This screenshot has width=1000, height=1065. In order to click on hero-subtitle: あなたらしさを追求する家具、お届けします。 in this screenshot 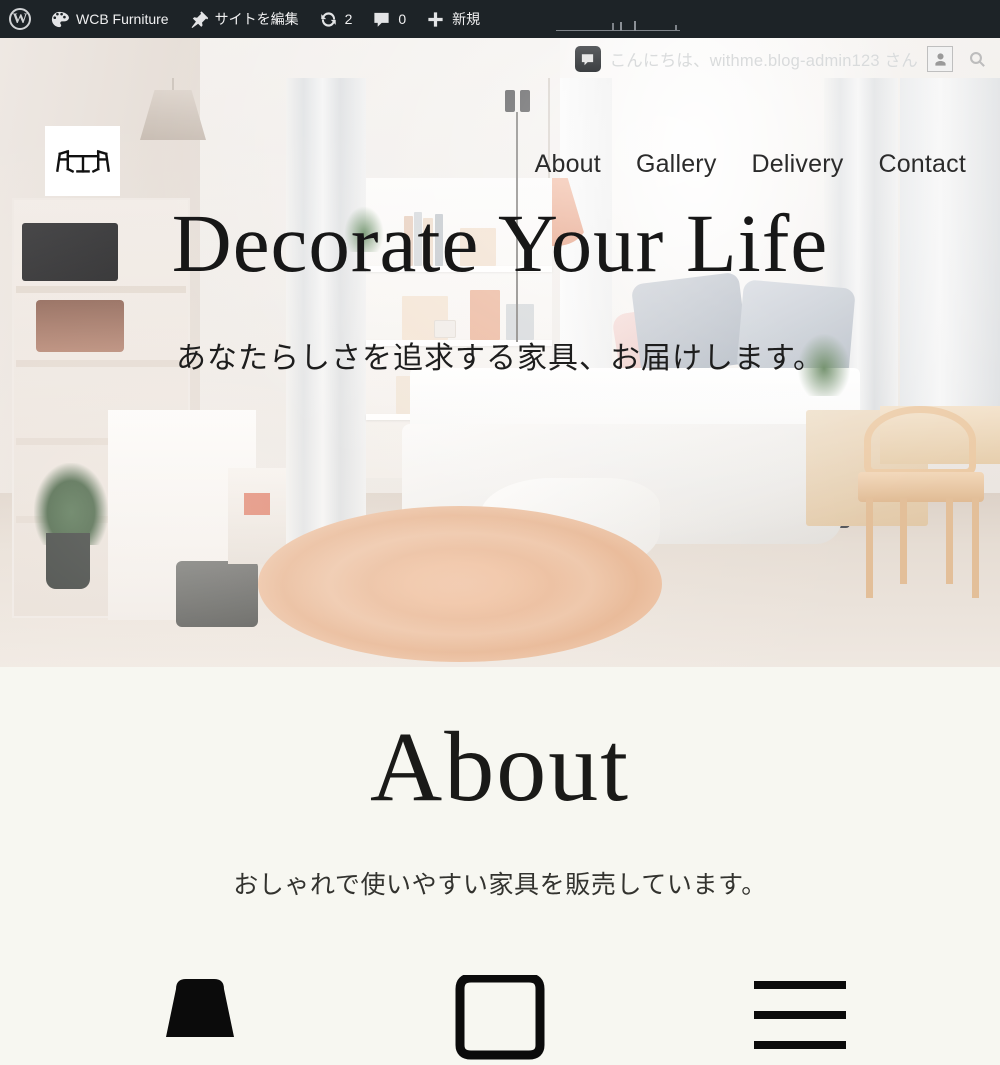, I will do `click(500, 359)`.